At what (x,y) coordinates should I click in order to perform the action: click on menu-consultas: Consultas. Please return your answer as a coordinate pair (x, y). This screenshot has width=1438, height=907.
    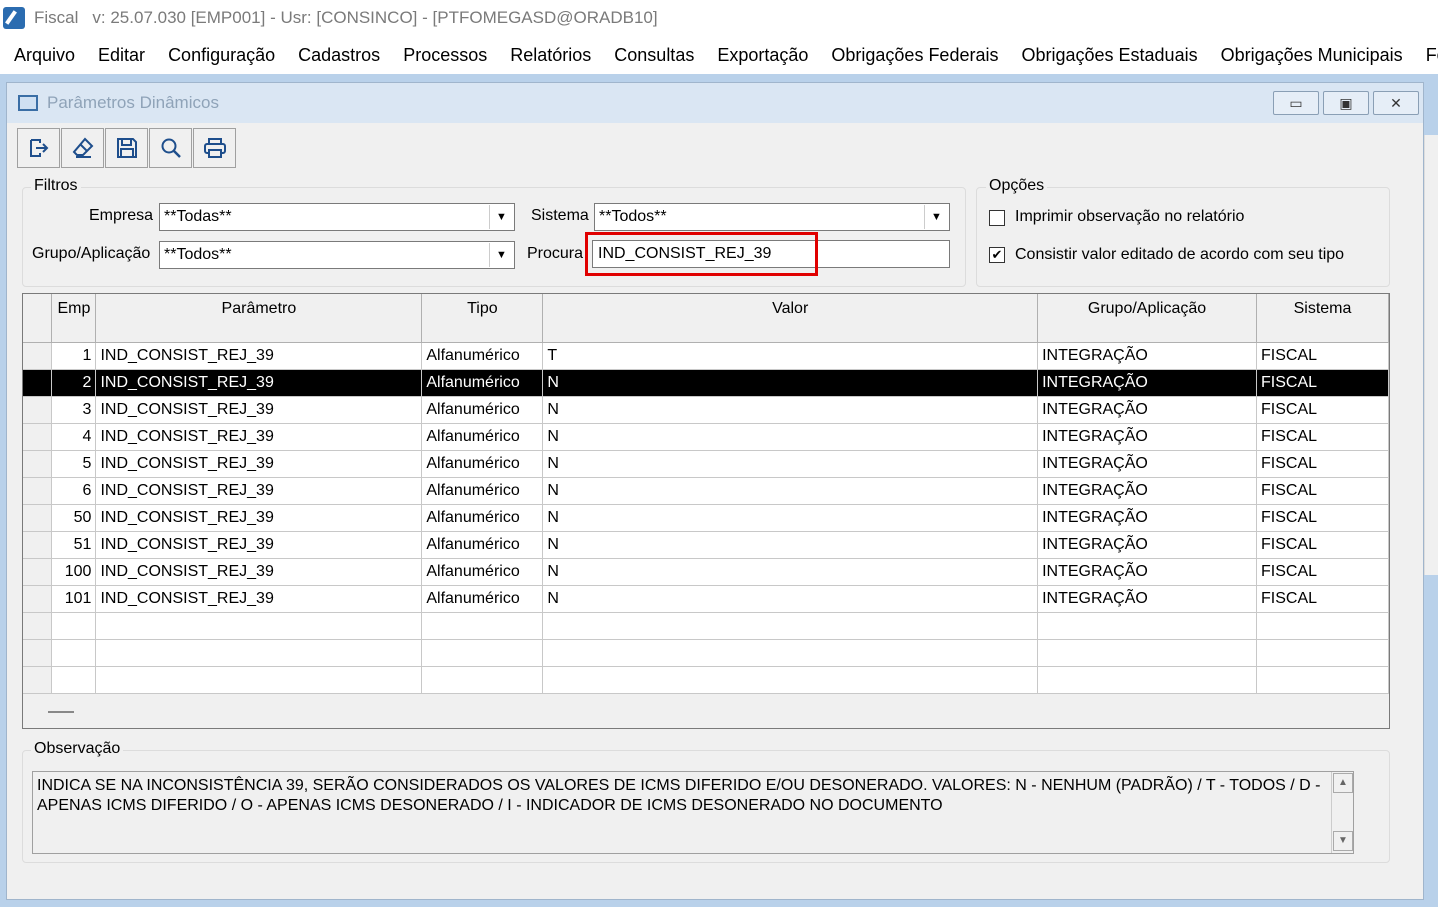
    Looking at the image, I should click on (653, 55).